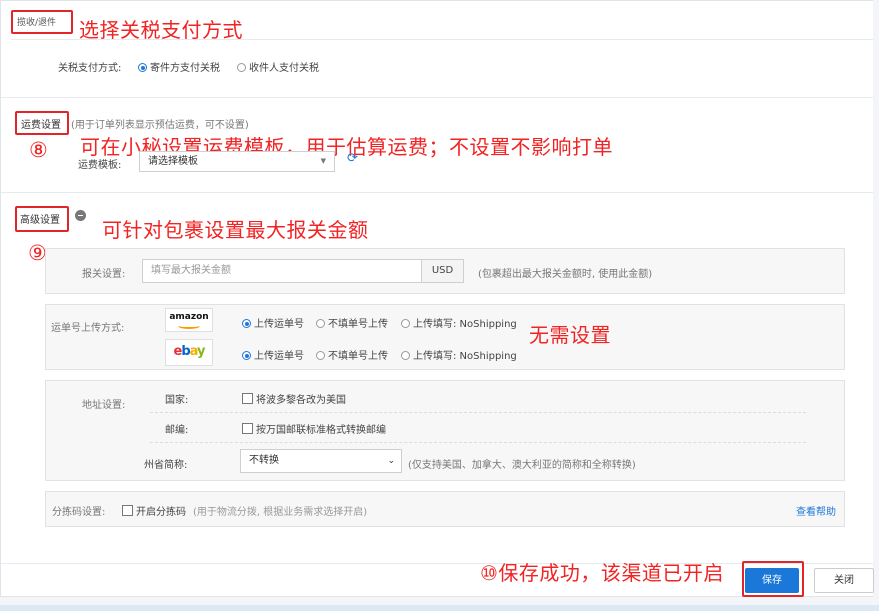 The image size is (879, 611). What do you see at coordinates (278, 66) in the screenshot?
I see `radio-receiver-pays: 收件人支付关税` at bounding box center [278, 66].